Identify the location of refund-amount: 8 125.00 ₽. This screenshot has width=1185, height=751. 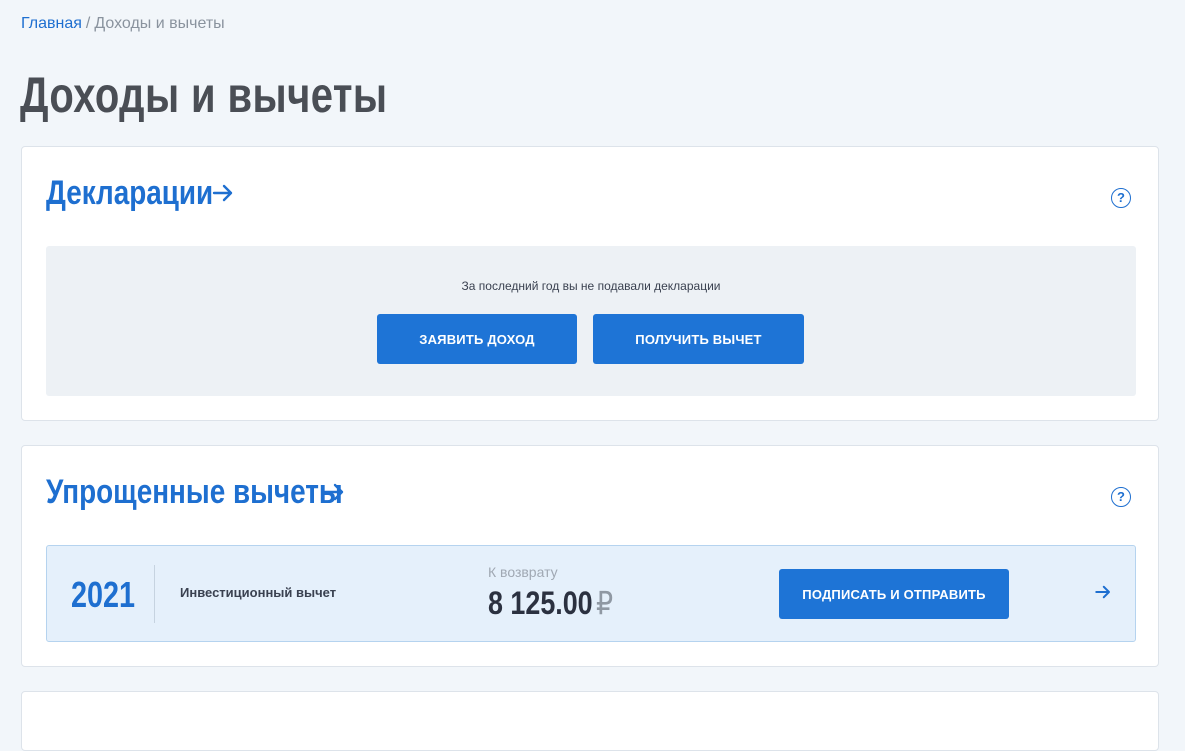
(550, 603).